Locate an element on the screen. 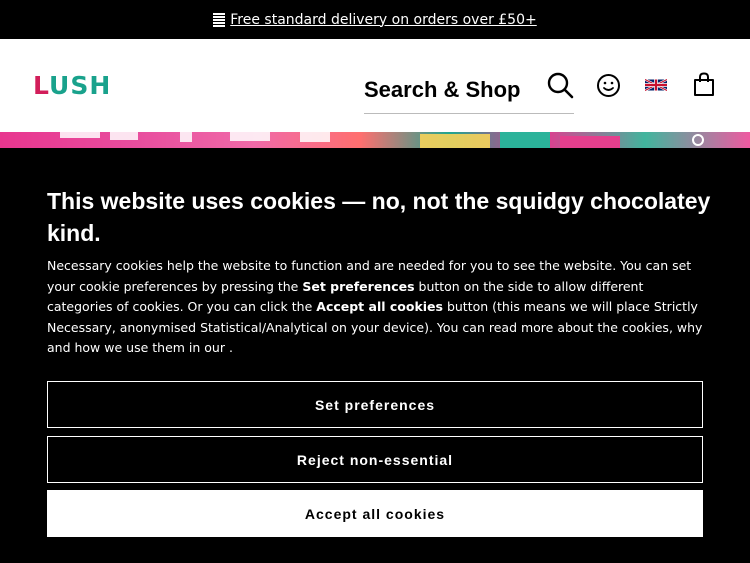 The image size is (750, 563). set-preferences-button: Set preferences is located at coordinates (375, 404).